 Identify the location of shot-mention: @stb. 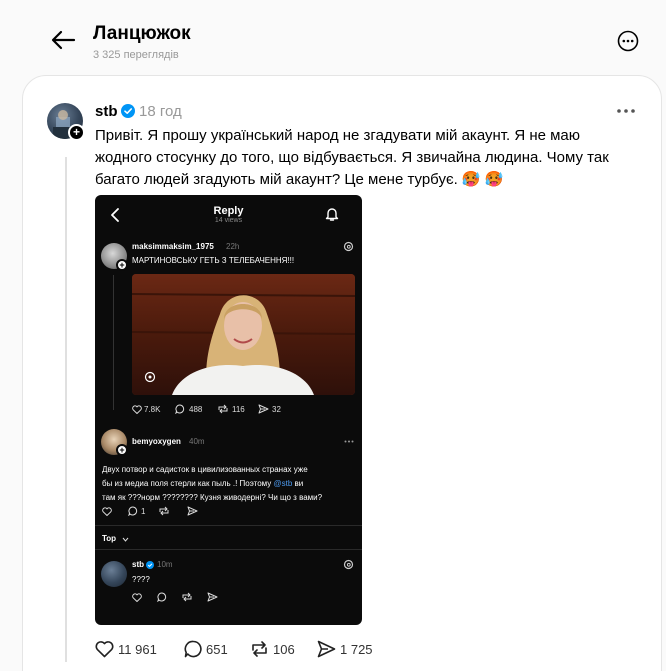
(283, 483).